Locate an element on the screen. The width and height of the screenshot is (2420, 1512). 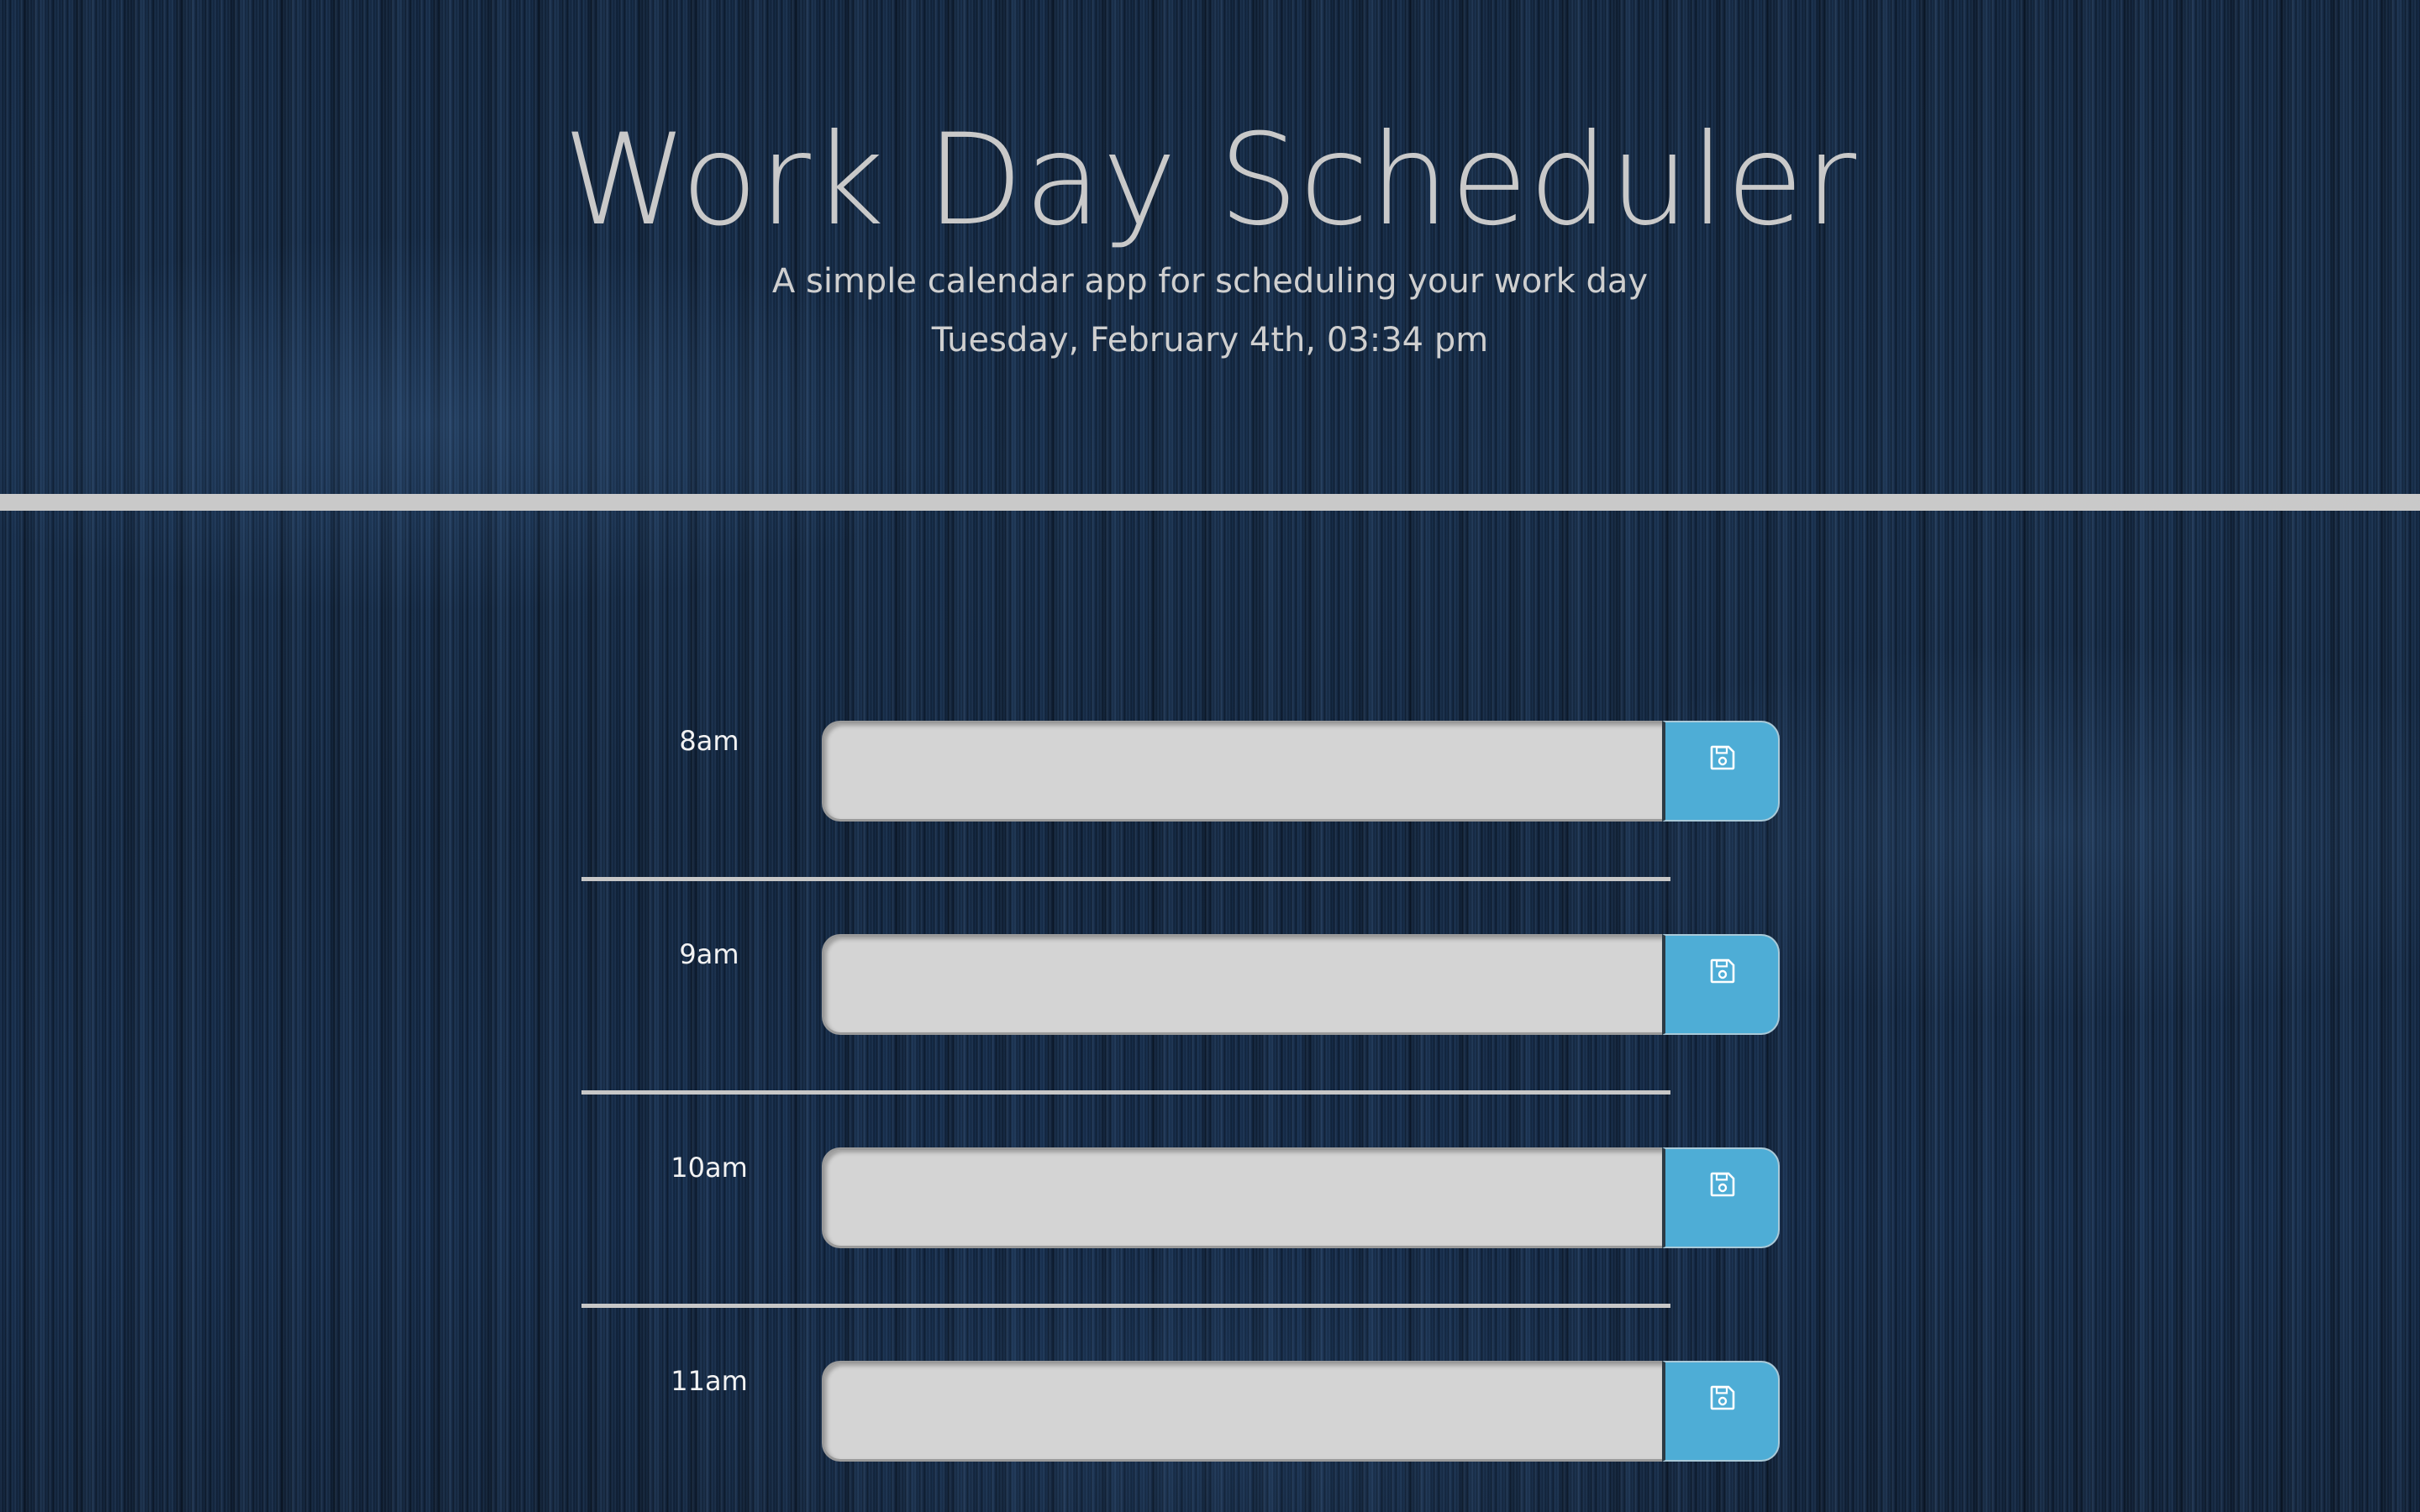
event-input-10am is located at coordinates (1242, 1197).